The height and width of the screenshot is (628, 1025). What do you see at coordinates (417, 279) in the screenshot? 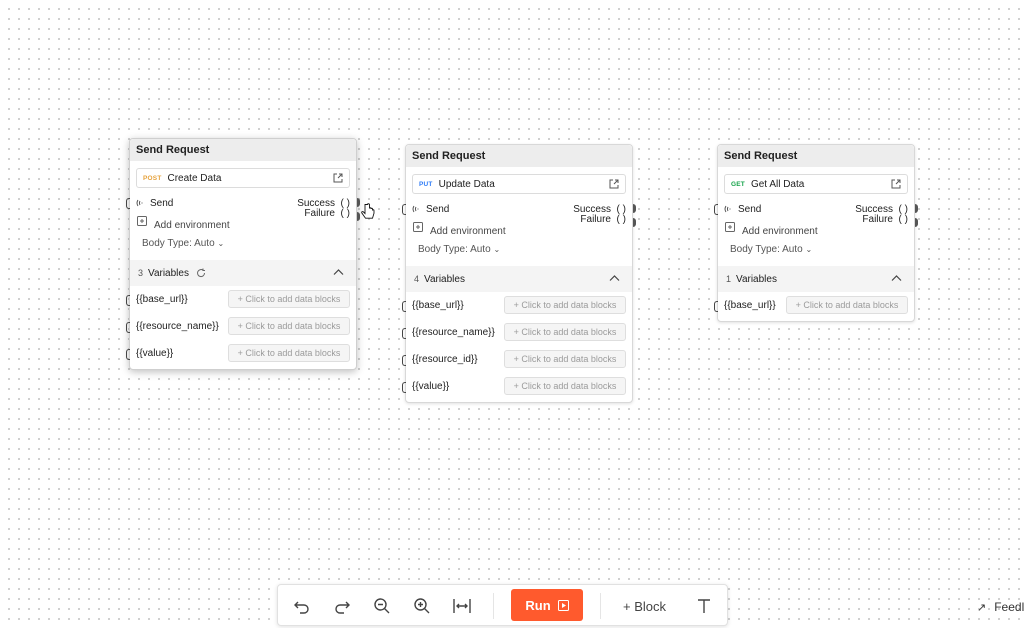
I see `variables-count: 4` at bounding box center [417, 279].